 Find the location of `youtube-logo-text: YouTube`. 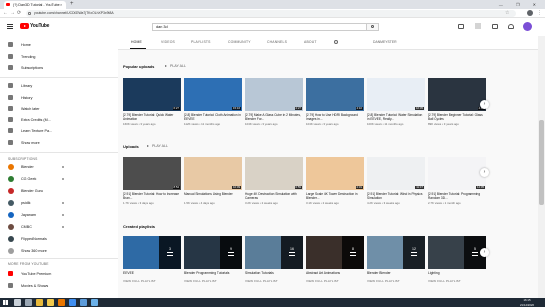

youtube-logo-text: YouTube is located at coordinates (39, 26).